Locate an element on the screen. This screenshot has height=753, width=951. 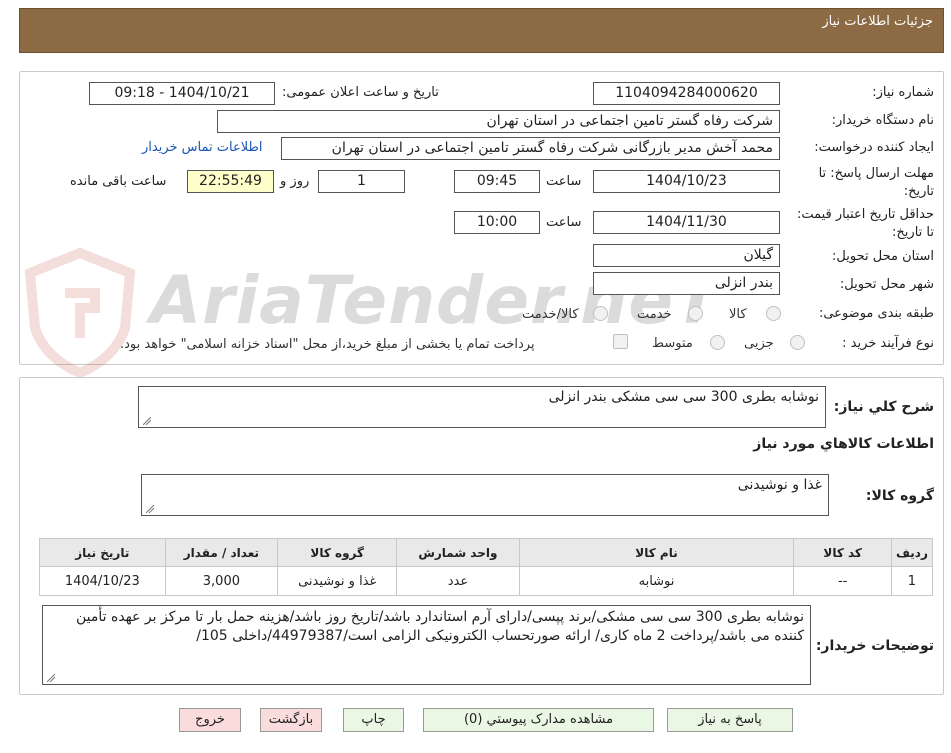
view-attachments-button: مشاهده مدارک پیوستي (0) is located at coordinates (538, 720).